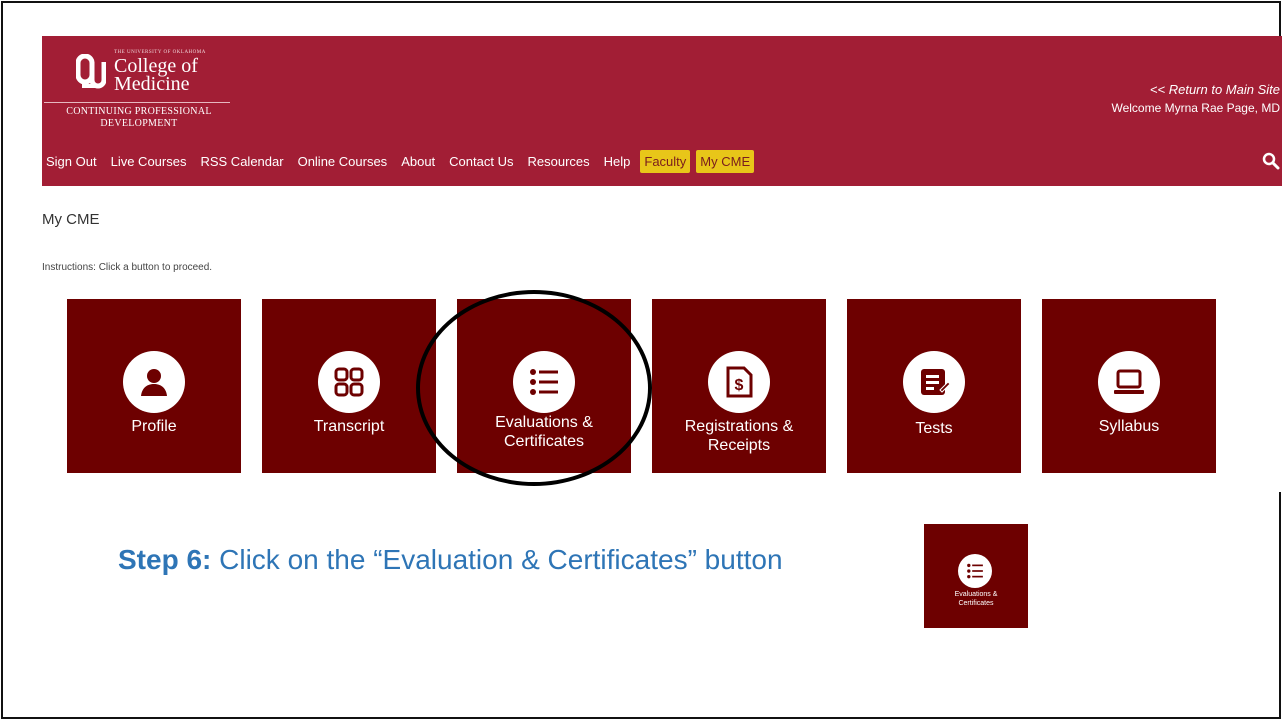 The width and height of the screenshot is (1284, 722). Describe the element at coordinates (934, 382) in the screenshot. I see `test-icon` at that location.